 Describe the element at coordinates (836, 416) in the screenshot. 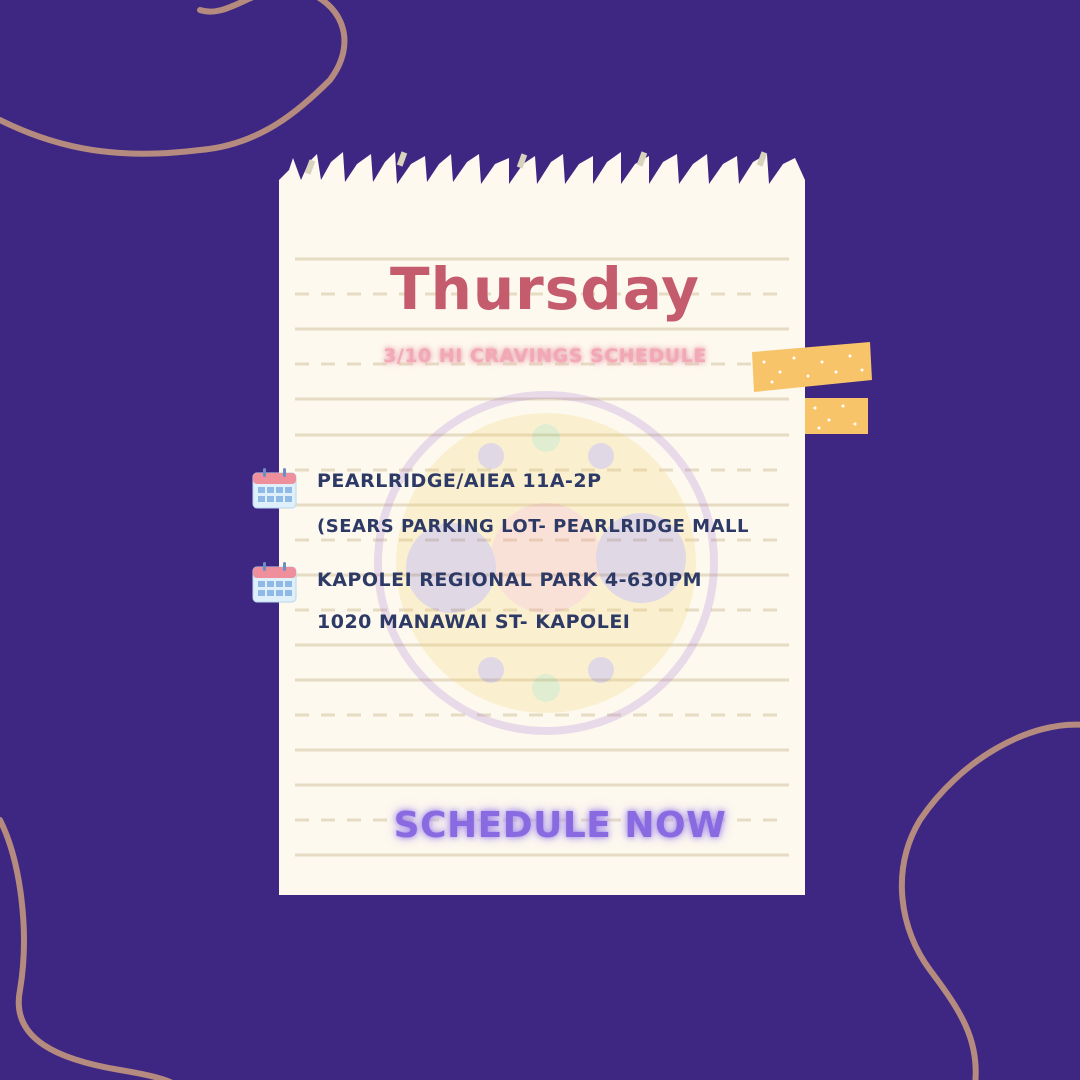

I see `tape-strip-bottom` at that location.